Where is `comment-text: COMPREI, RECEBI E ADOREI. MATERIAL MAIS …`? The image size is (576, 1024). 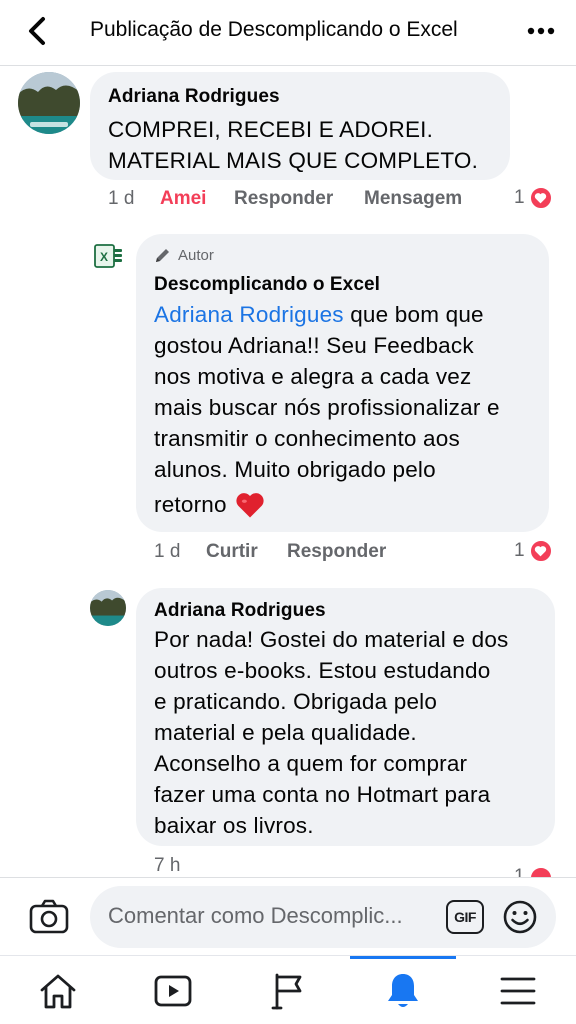
comment-text: COMPREI, RECEBI E ADOREI. MATERIAL MAIS … is located at coordinates (293, 145).